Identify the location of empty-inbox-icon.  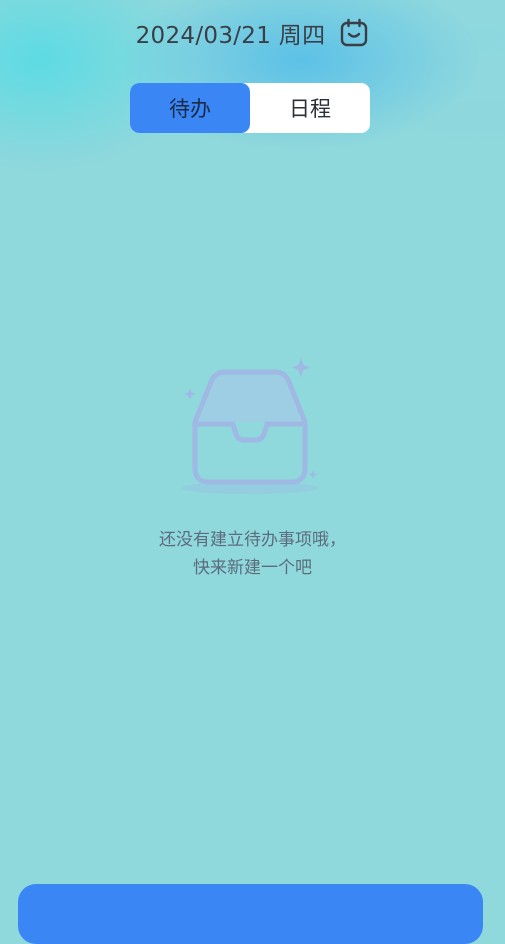
(250, 426).